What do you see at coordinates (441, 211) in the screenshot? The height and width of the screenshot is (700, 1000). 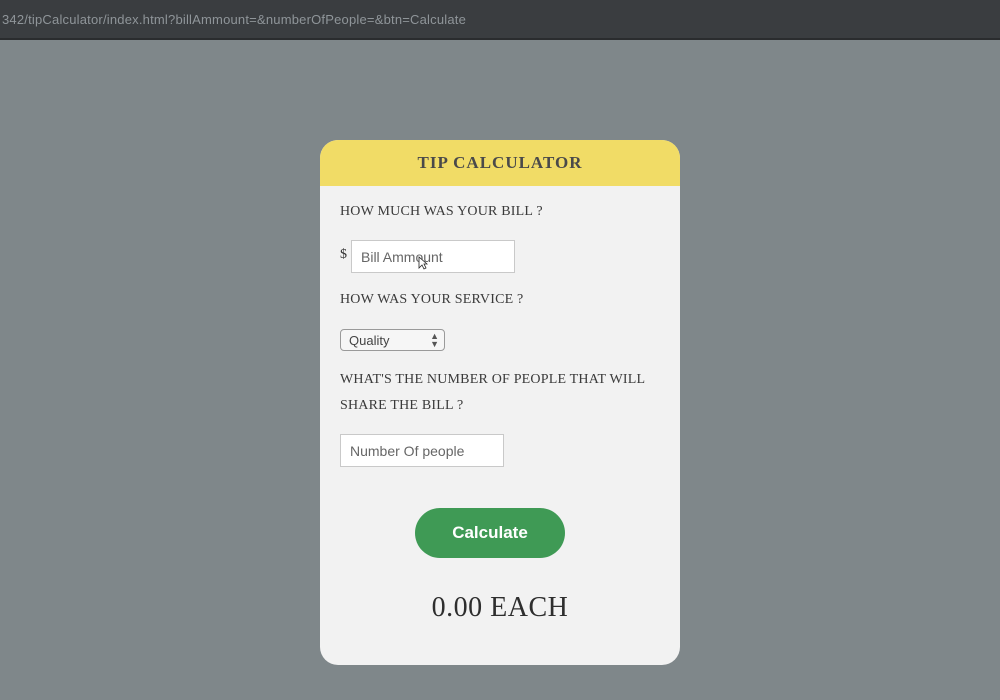 I see `bill-question-label: HOW MUCH WAS YOUR BILL ?` at bounding box center [441, 211].